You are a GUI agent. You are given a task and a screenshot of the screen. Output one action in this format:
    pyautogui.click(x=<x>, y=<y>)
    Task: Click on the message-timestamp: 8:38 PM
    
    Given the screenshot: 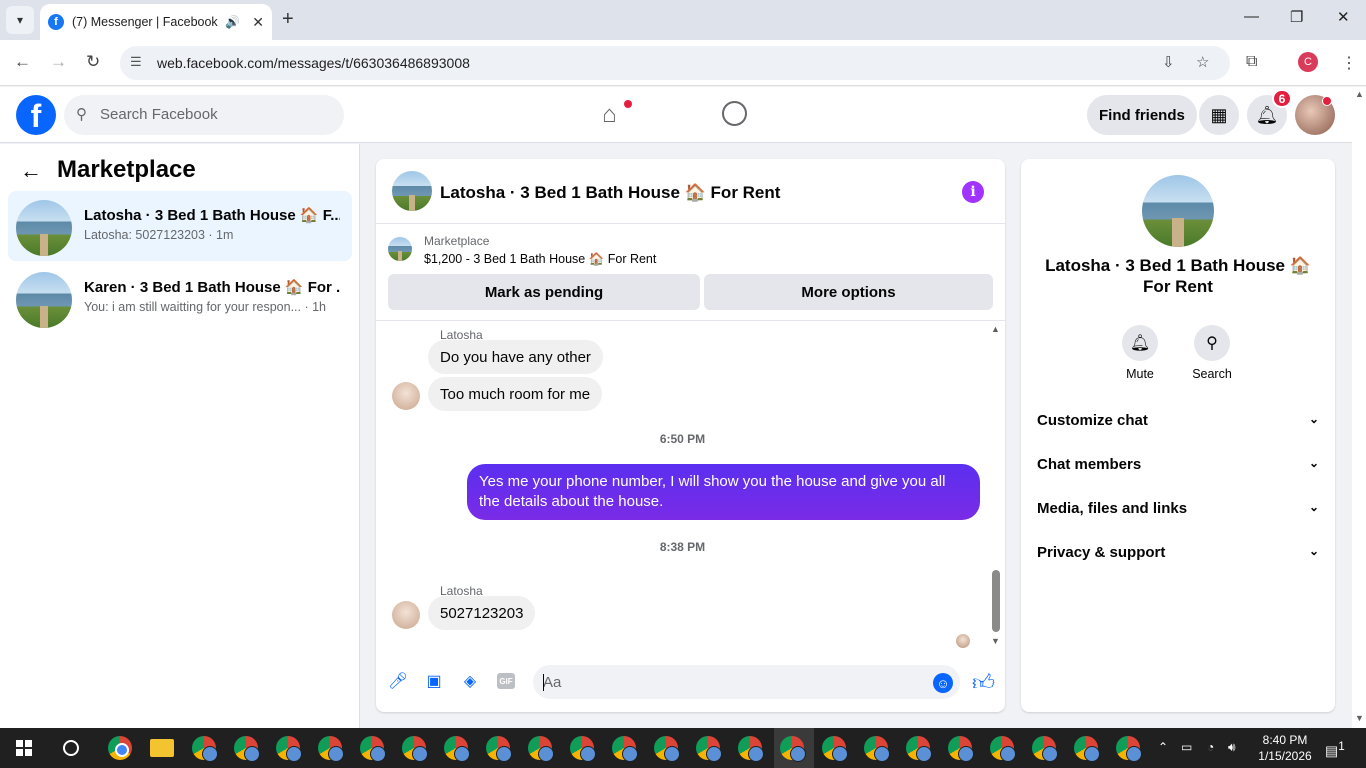 What is the action you would take?
    pyautogui.click(x=682, y=547)
    